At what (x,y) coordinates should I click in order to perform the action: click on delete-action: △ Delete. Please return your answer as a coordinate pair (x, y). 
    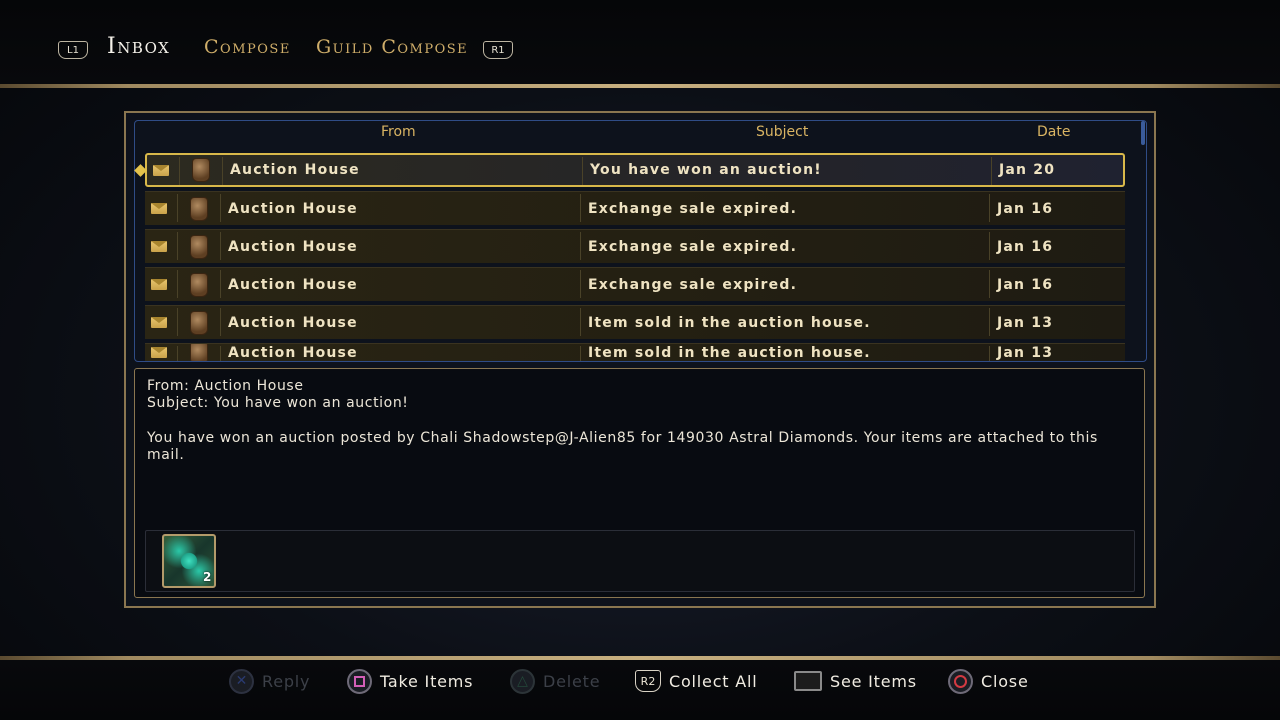
    Looking at the image, I should click on (555, 681).